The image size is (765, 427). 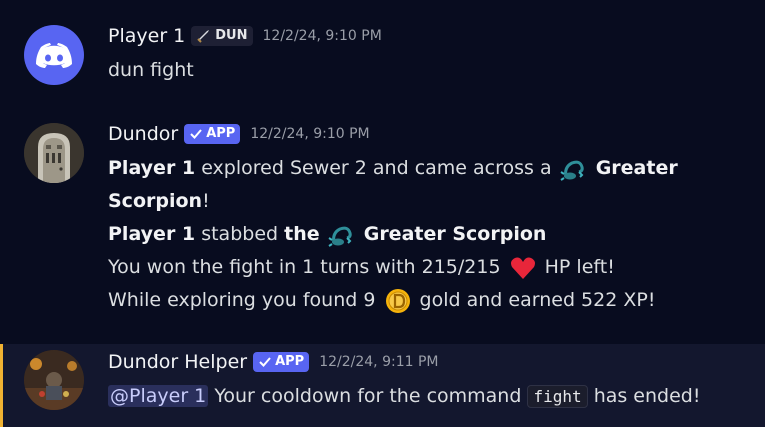 I want to click on author-name: Dundor Helper, so click(x=177, y=362).